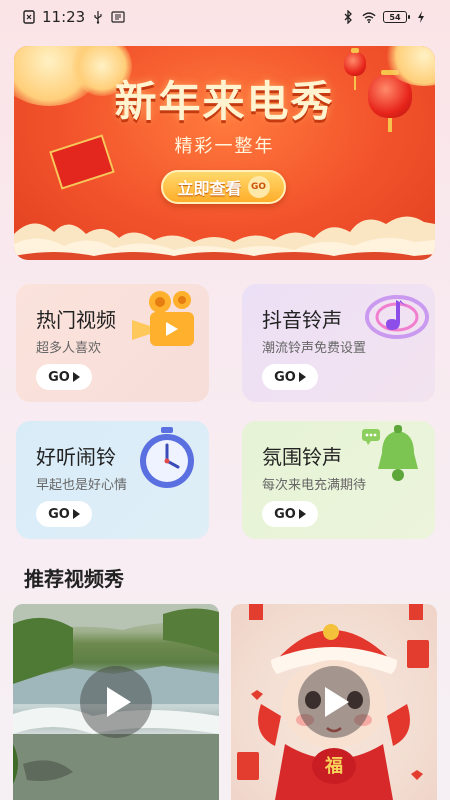  Describe the element at coordinates (209, 188) in the screenshot. I see `view-now-label: 立即查看` at that location.